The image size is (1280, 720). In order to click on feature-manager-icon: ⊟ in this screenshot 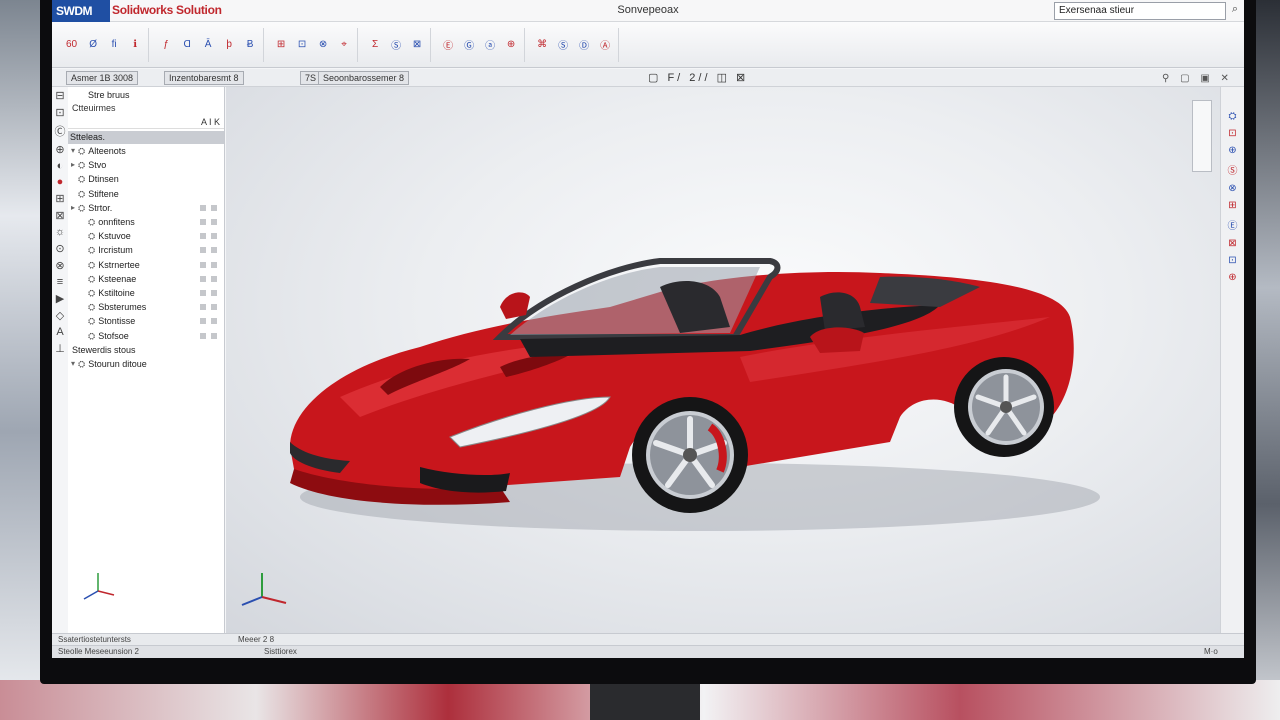, I will do `click(59, 95)`.